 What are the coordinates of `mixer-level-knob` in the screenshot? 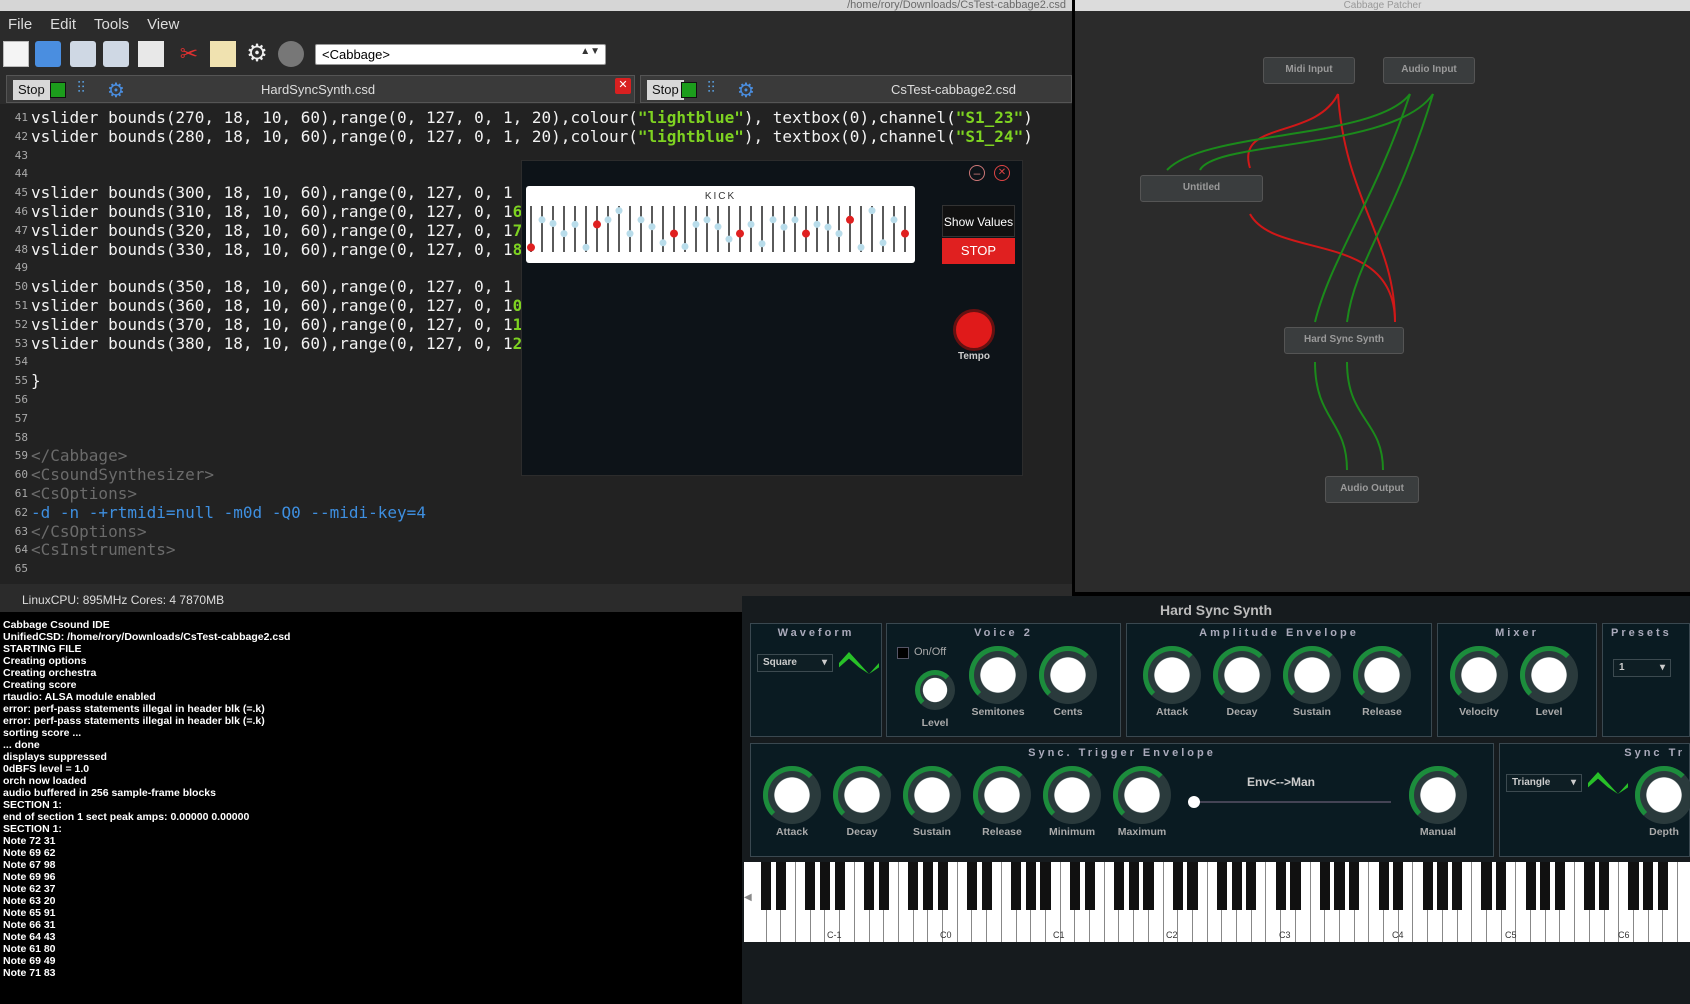 It's located at (1549, 675).